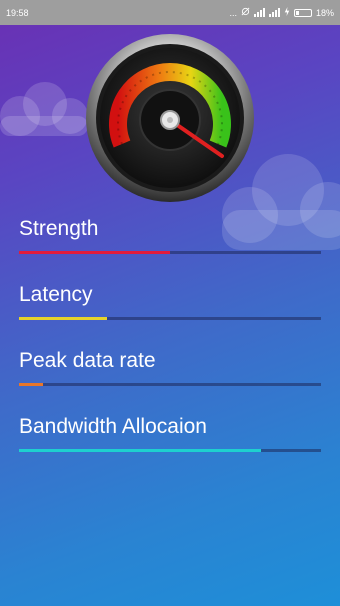  What do you see at coordinates (170, 118) in the screenshot?
I see `speedometer-icon` at bounding box center [170, 118].